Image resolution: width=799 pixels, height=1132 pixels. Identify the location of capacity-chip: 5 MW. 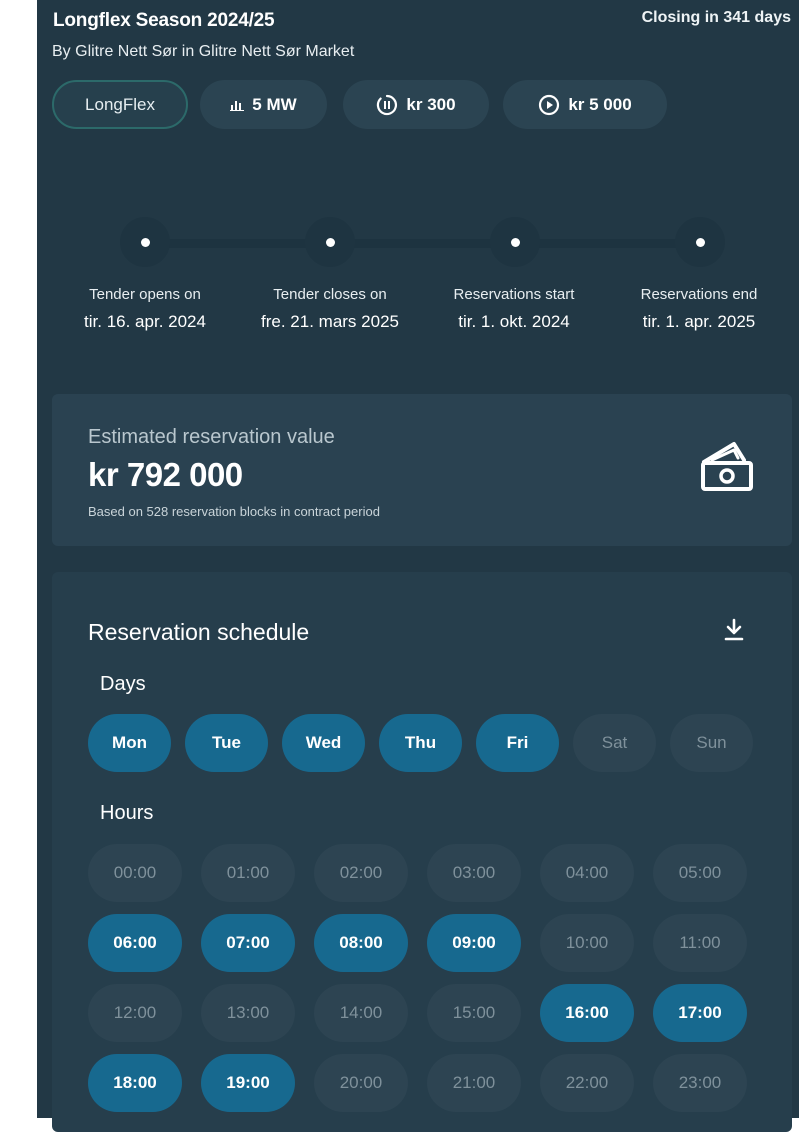
(263, 104).